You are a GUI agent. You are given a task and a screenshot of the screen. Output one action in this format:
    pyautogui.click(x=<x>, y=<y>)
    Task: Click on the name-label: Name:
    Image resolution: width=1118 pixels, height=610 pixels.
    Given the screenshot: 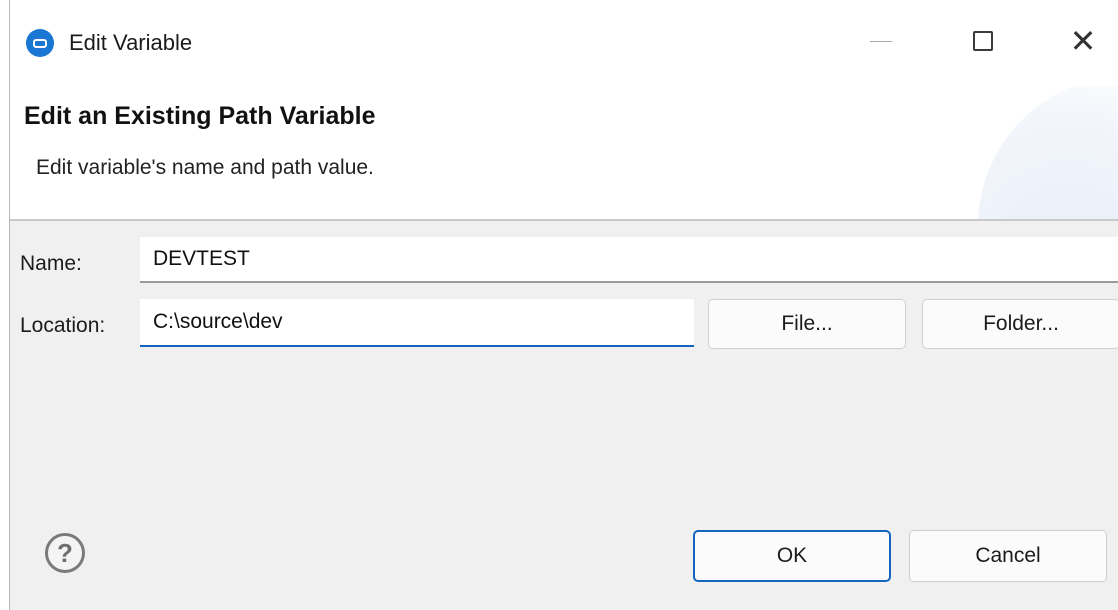 What is the action you would take?
    pyautogui.click(x=51, y=263)
    